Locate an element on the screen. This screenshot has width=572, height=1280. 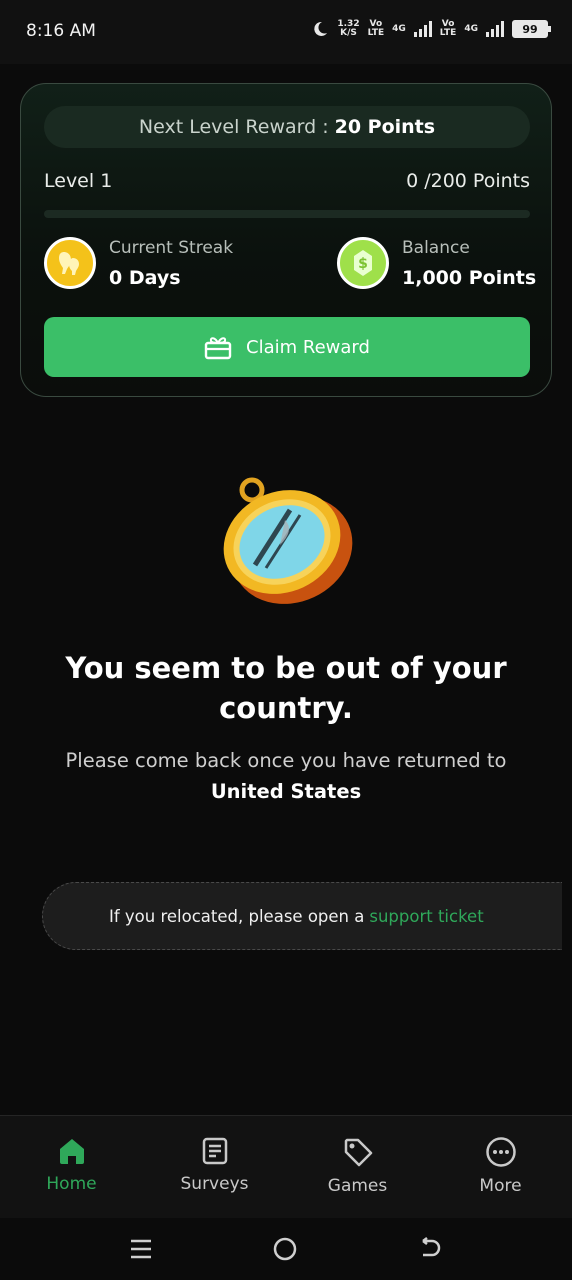
nav-home: Home is located at coordinates (71, 1167).